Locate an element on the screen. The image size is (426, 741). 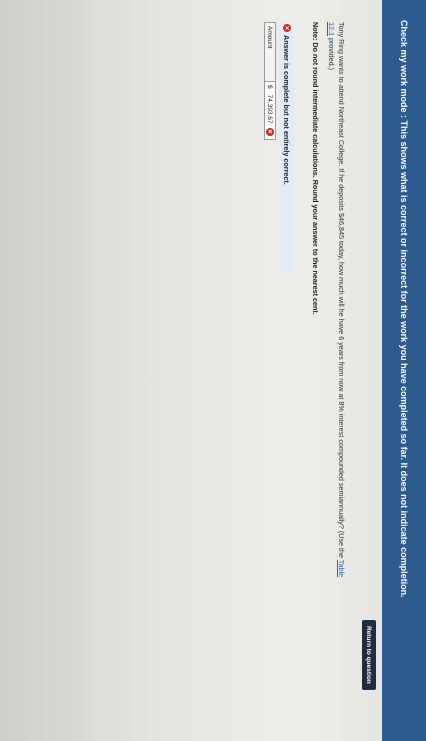
amount-label: Amount is located at coordinates (270, 52).